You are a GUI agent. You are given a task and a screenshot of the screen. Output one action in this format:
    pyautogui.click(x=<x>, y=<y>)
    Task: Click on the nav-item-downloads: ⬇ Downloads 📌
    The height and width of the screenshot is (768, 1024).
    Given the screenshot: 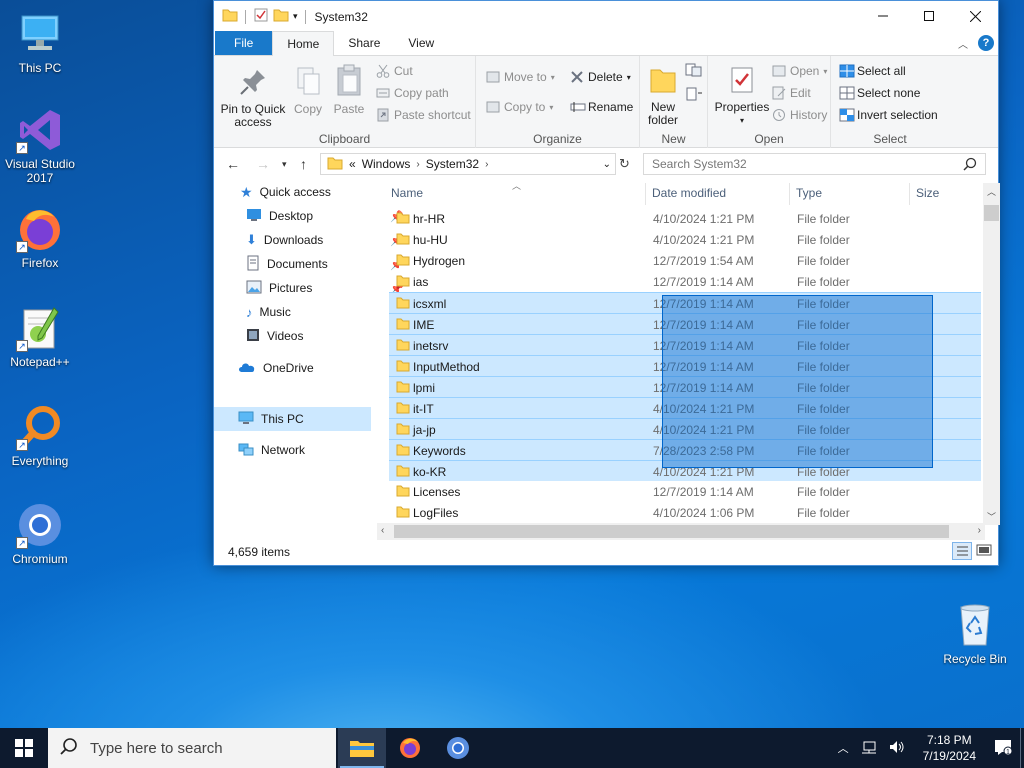 What is the action you would take?
    pyautogui.click(x=325, y=240)
    